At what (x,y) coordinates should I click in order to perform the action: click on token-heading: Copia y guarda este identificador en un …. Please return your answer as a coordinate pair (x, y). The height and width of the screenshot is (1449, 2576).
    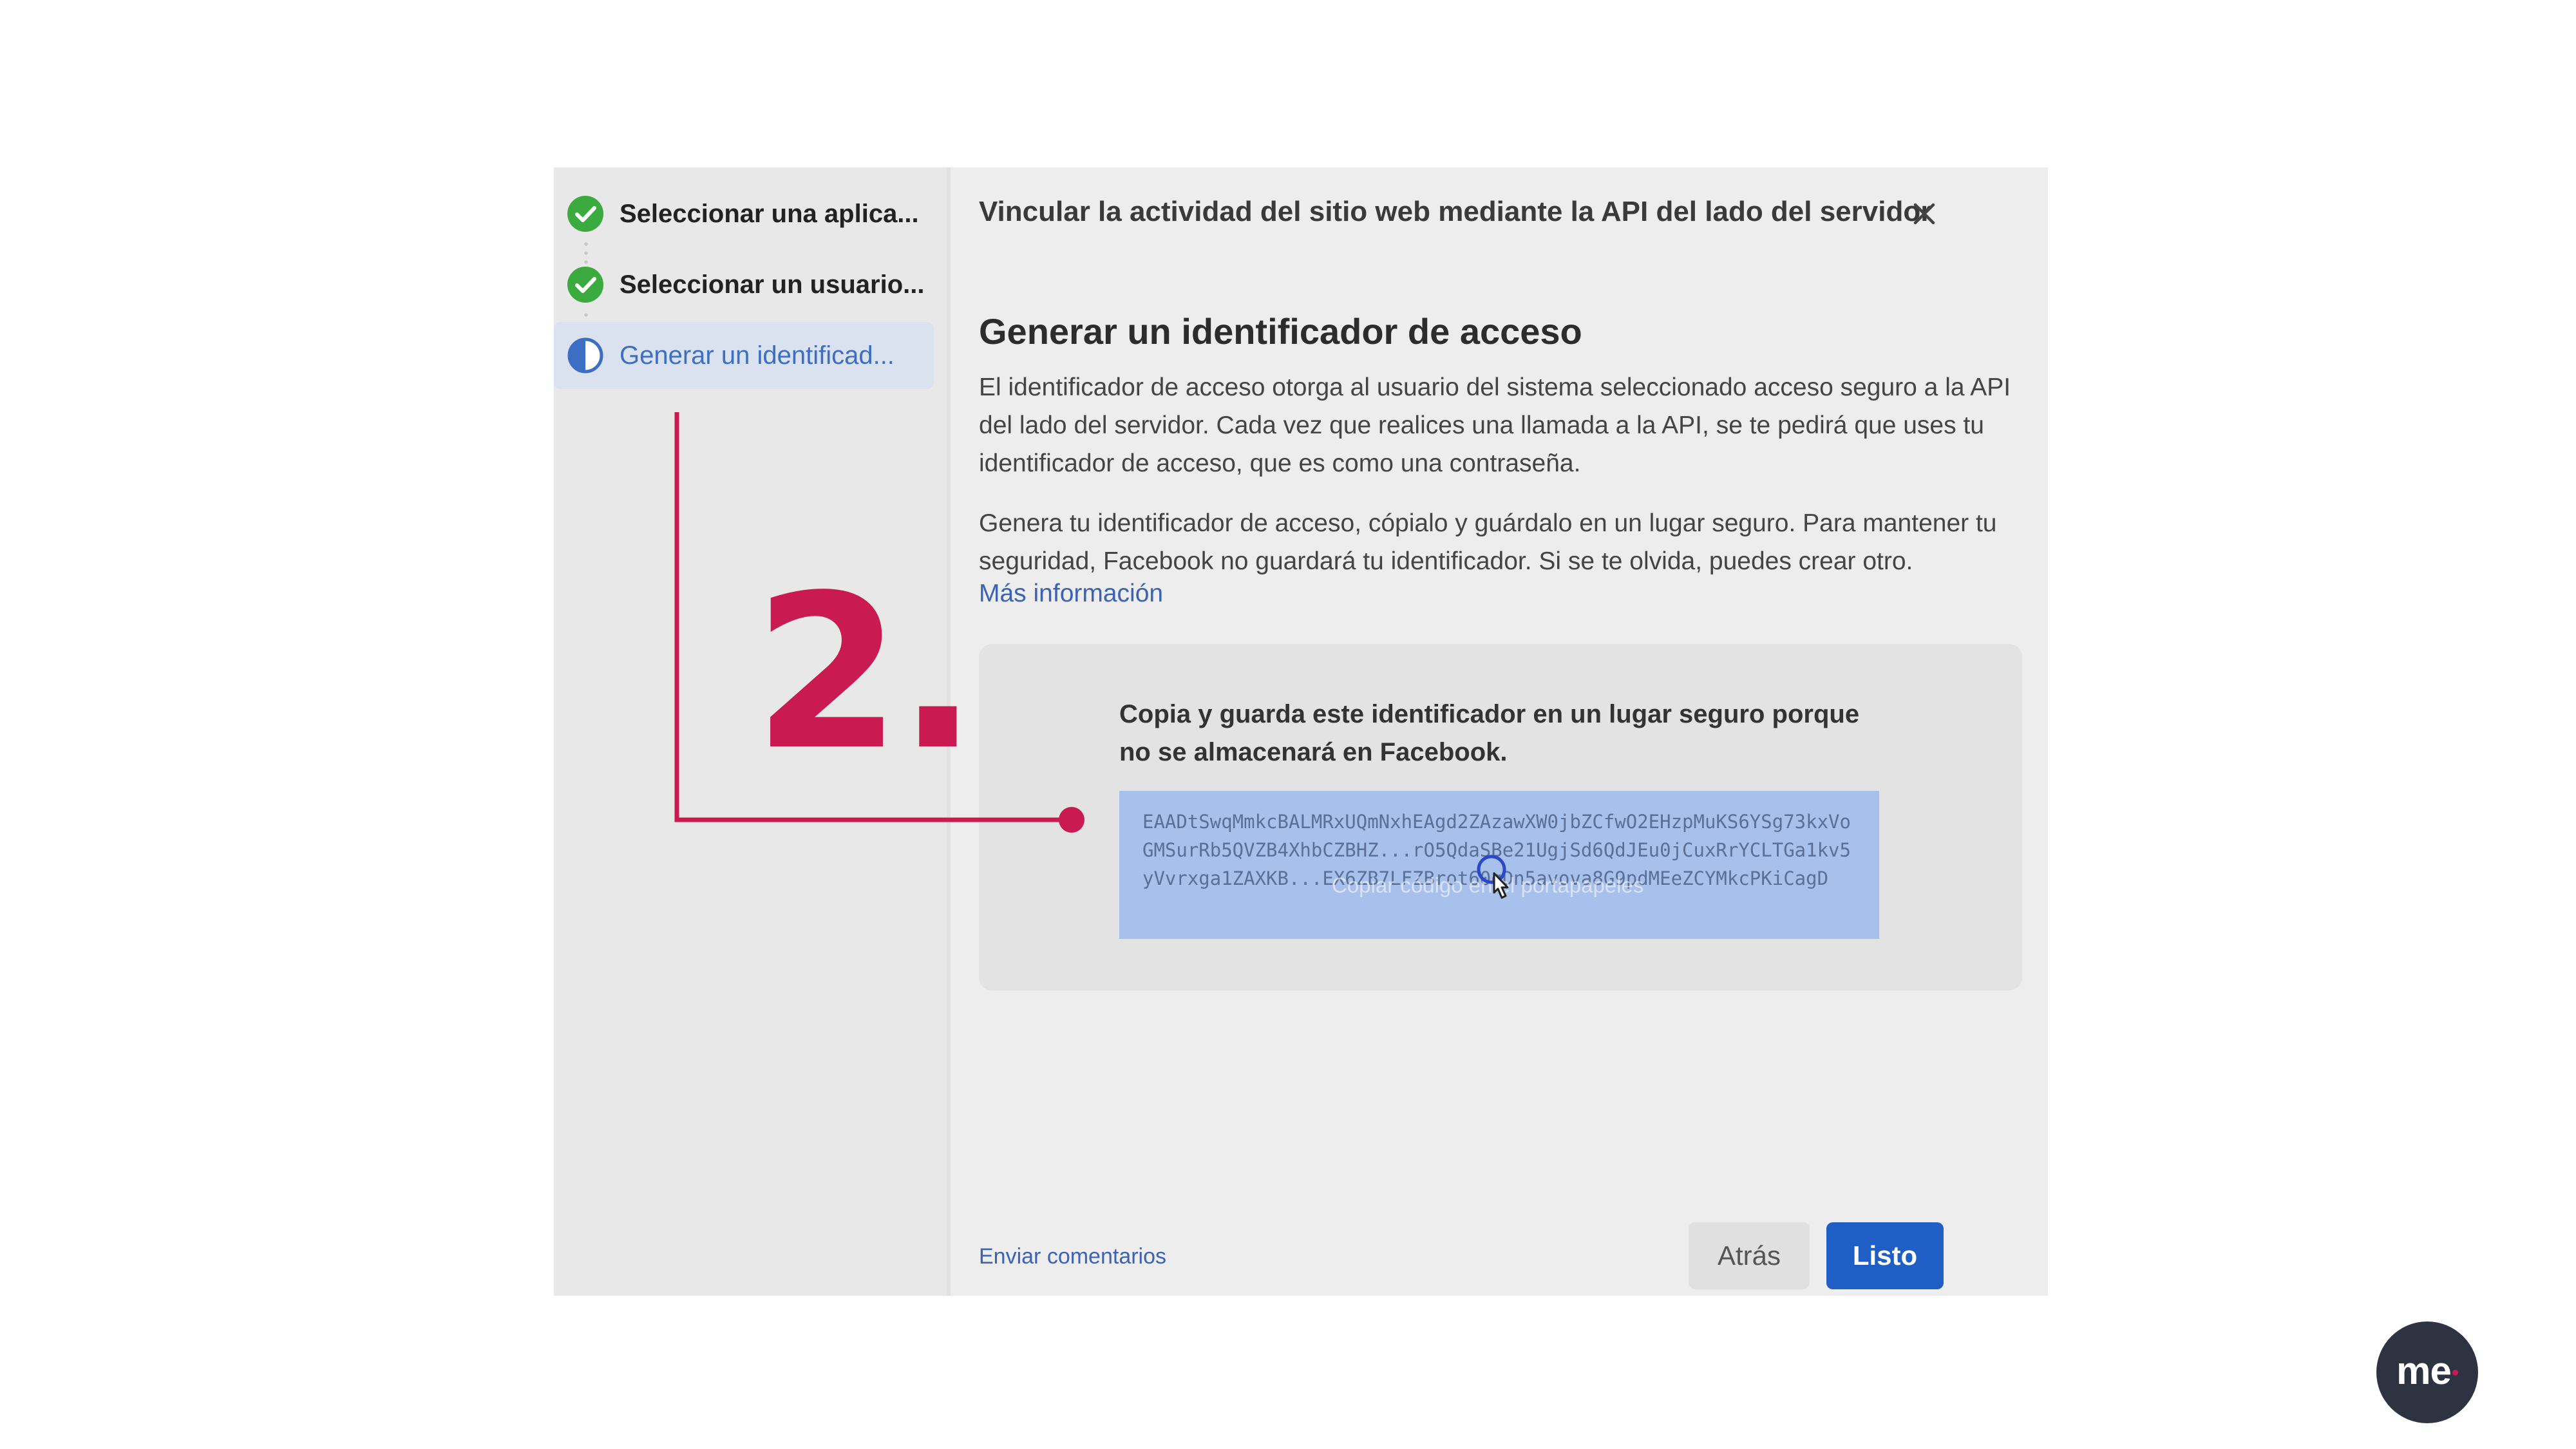
    Looking at the image, I should click on (1490, 733).